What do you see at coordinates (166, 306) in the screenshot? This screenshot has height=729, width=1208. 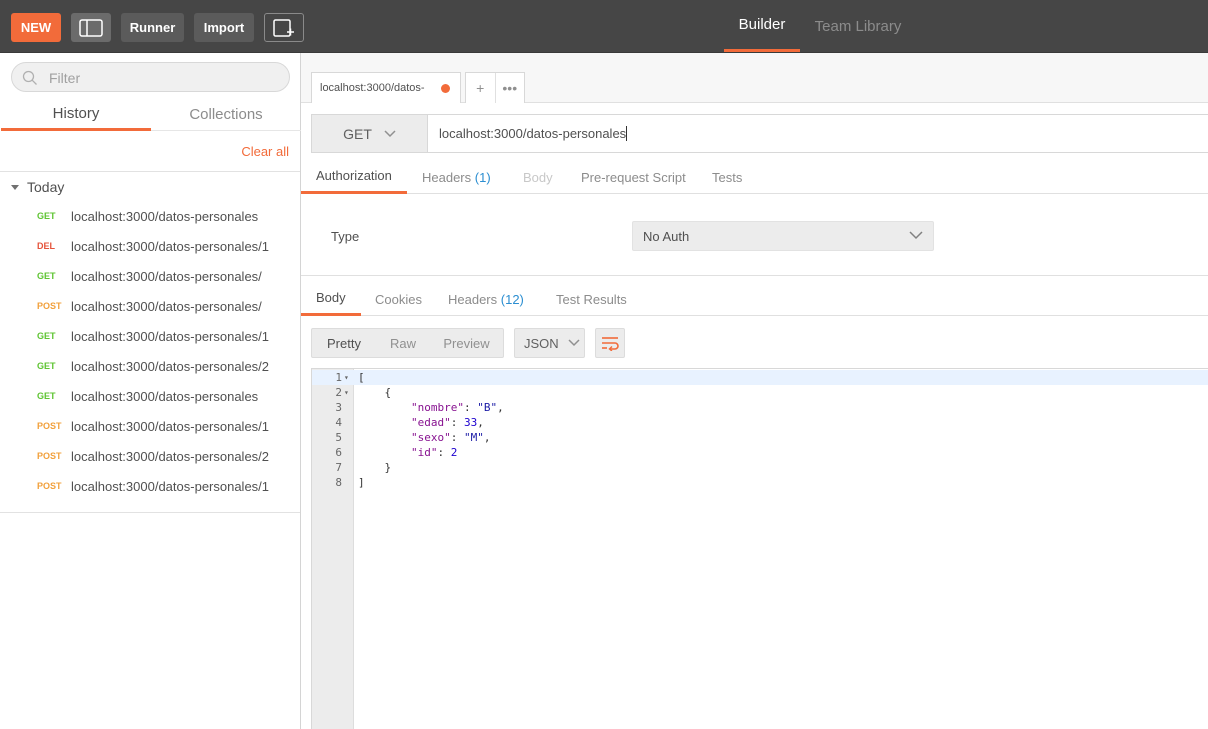 I see `history-url: localhost:3000/datos-personales/` at bounding box center [166, 306].